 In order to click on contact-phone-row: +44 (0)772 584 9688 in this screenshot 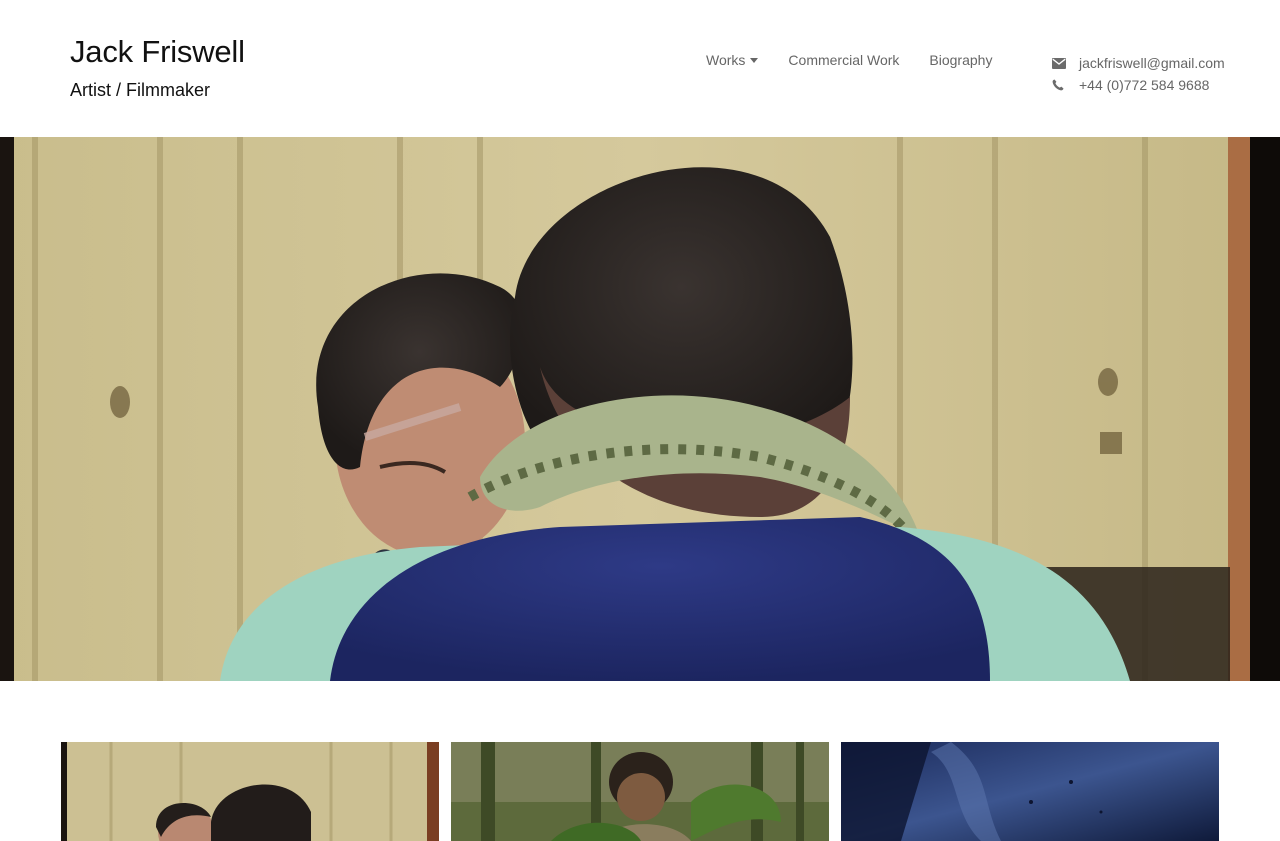, I will do `click(1138, 85)`.